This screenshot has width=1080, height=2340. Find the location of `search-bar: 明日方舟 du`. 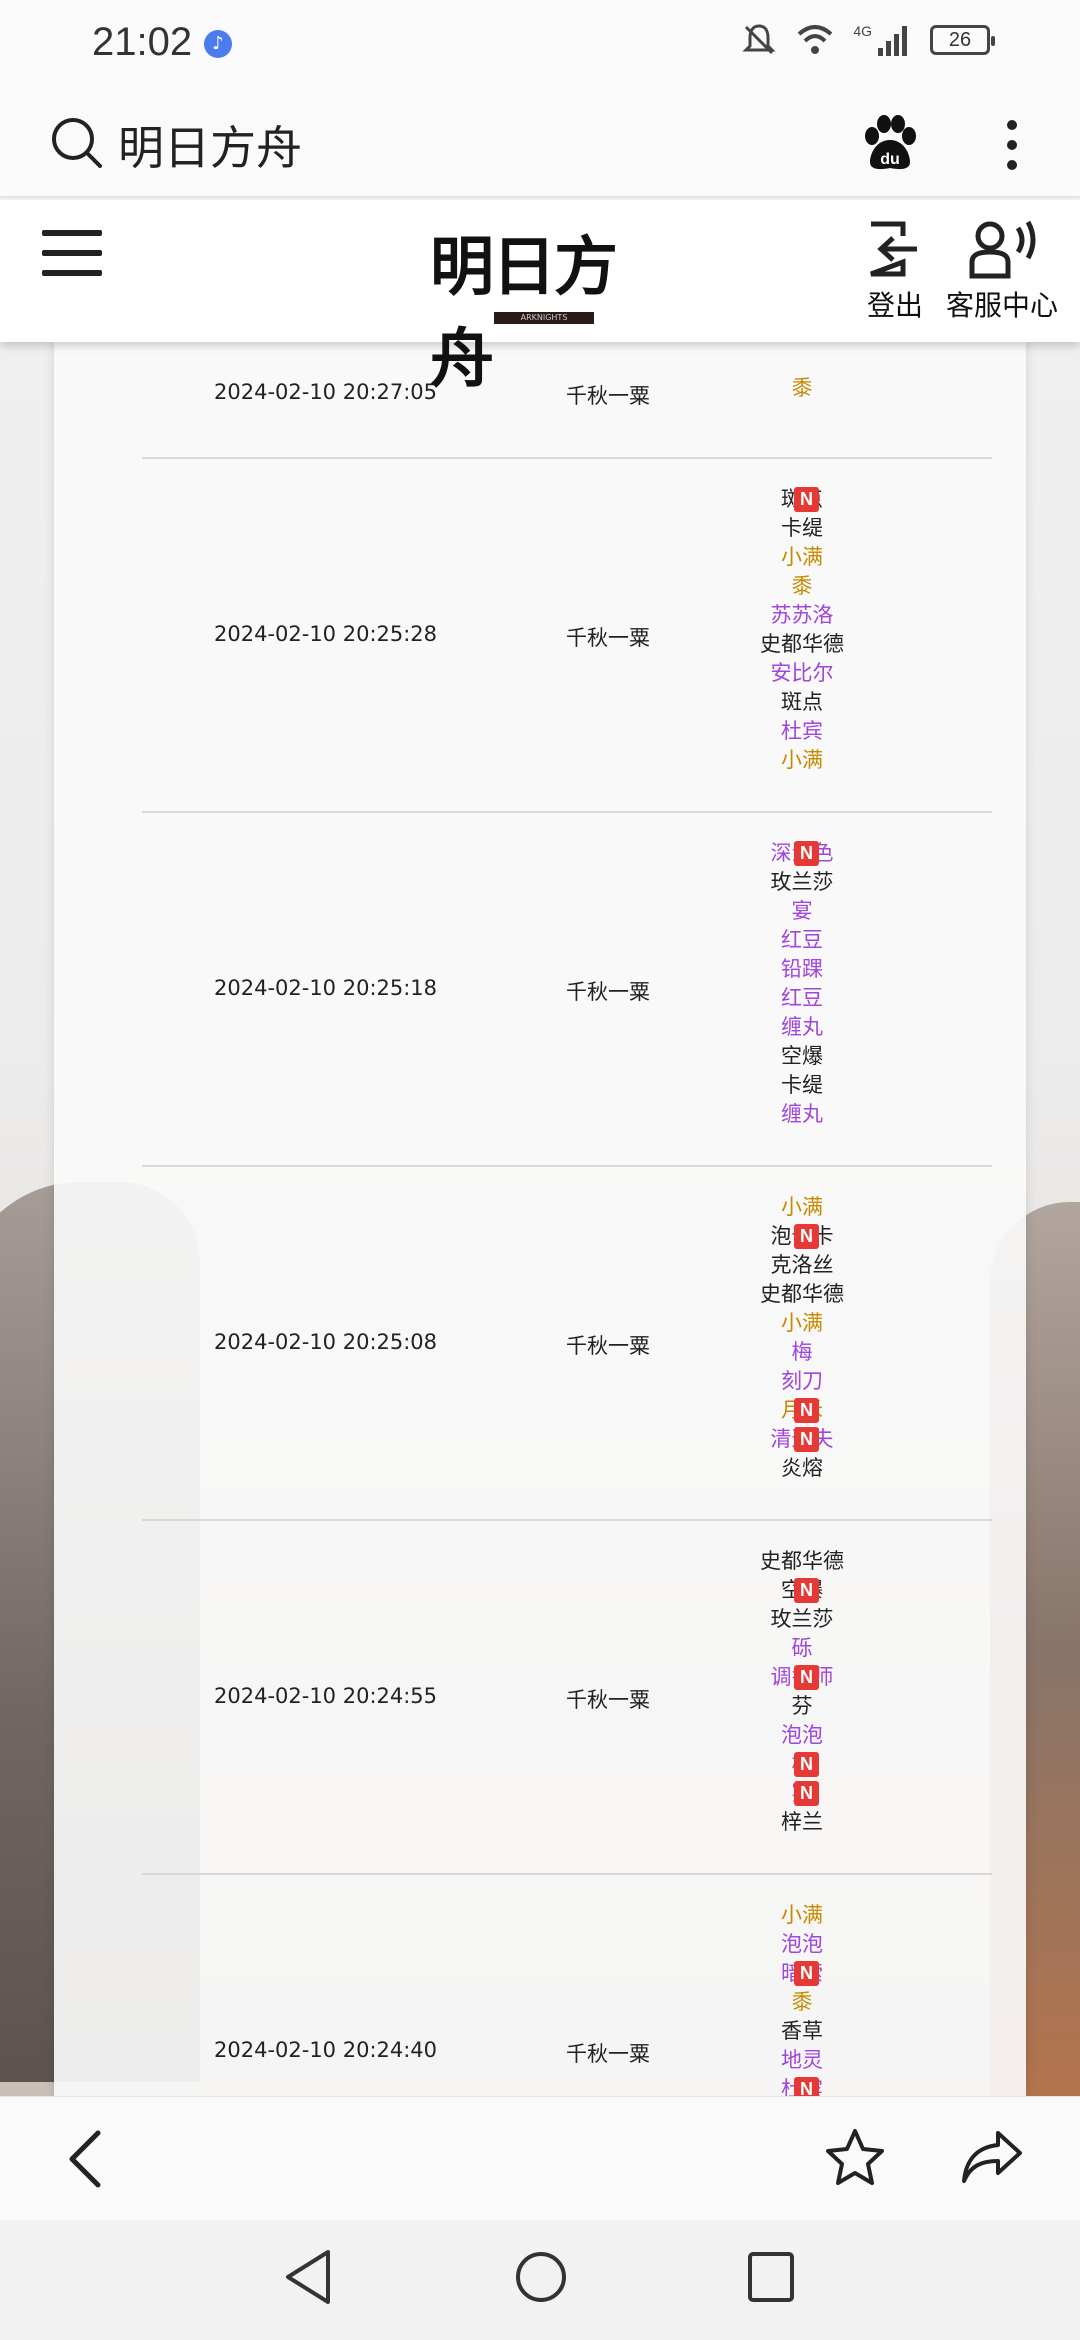

search-bar: 明日方舟 du is located at coordinates (540, 144).